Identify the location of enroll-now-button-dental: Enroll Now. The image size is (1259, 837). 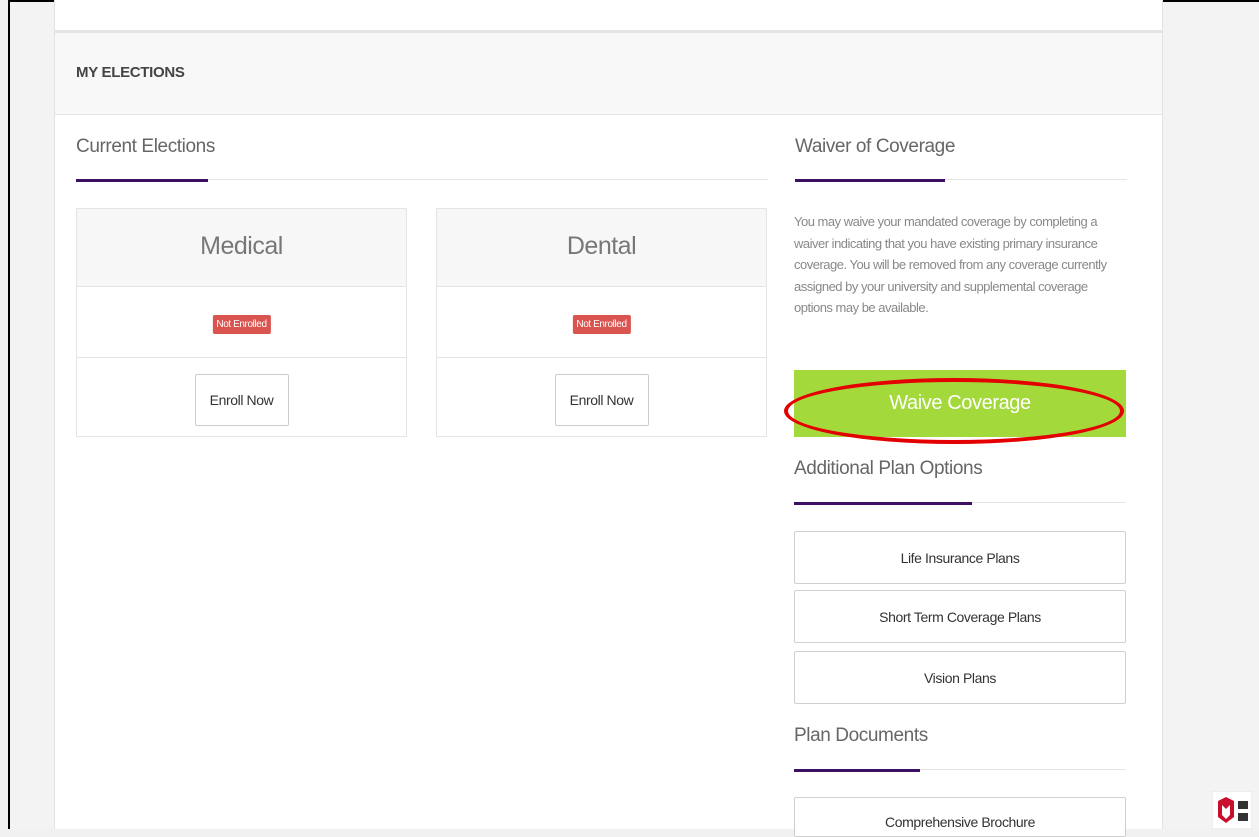
(601, 400).